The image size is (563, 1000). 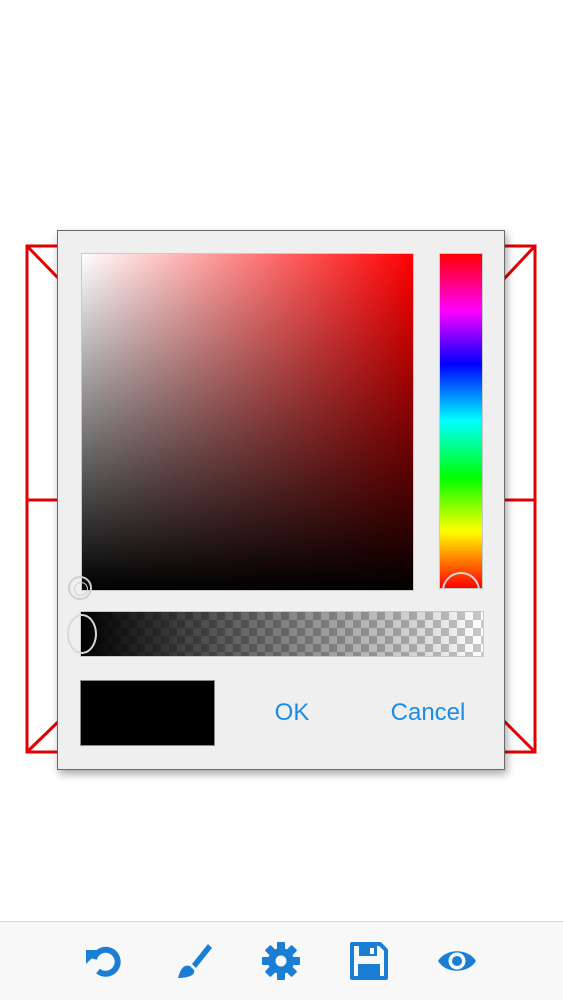 I want to click on settings-button, so click(x=281, y=961).